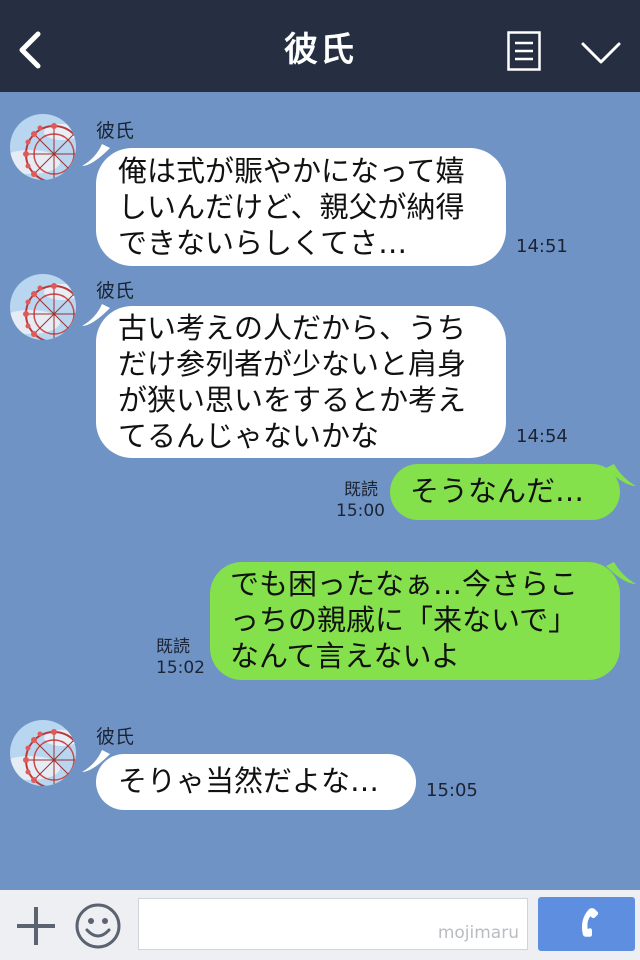 This screenshot has height=960, width=640. I want to click on message-time: 14:54, so click(542, 436).